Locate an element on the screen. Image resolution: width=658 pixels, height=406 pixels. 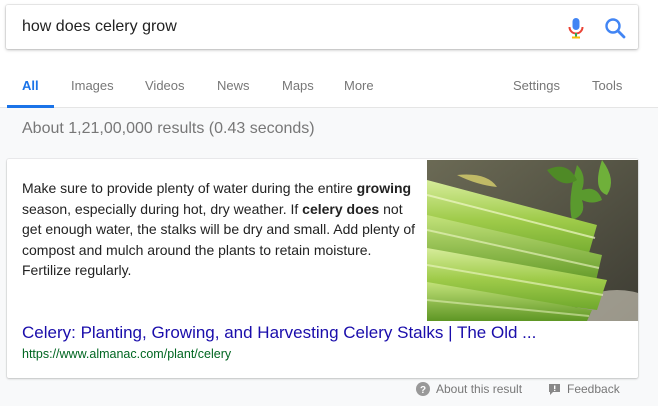
about-result-link: ? About this result is located at coordinates (469, 389).